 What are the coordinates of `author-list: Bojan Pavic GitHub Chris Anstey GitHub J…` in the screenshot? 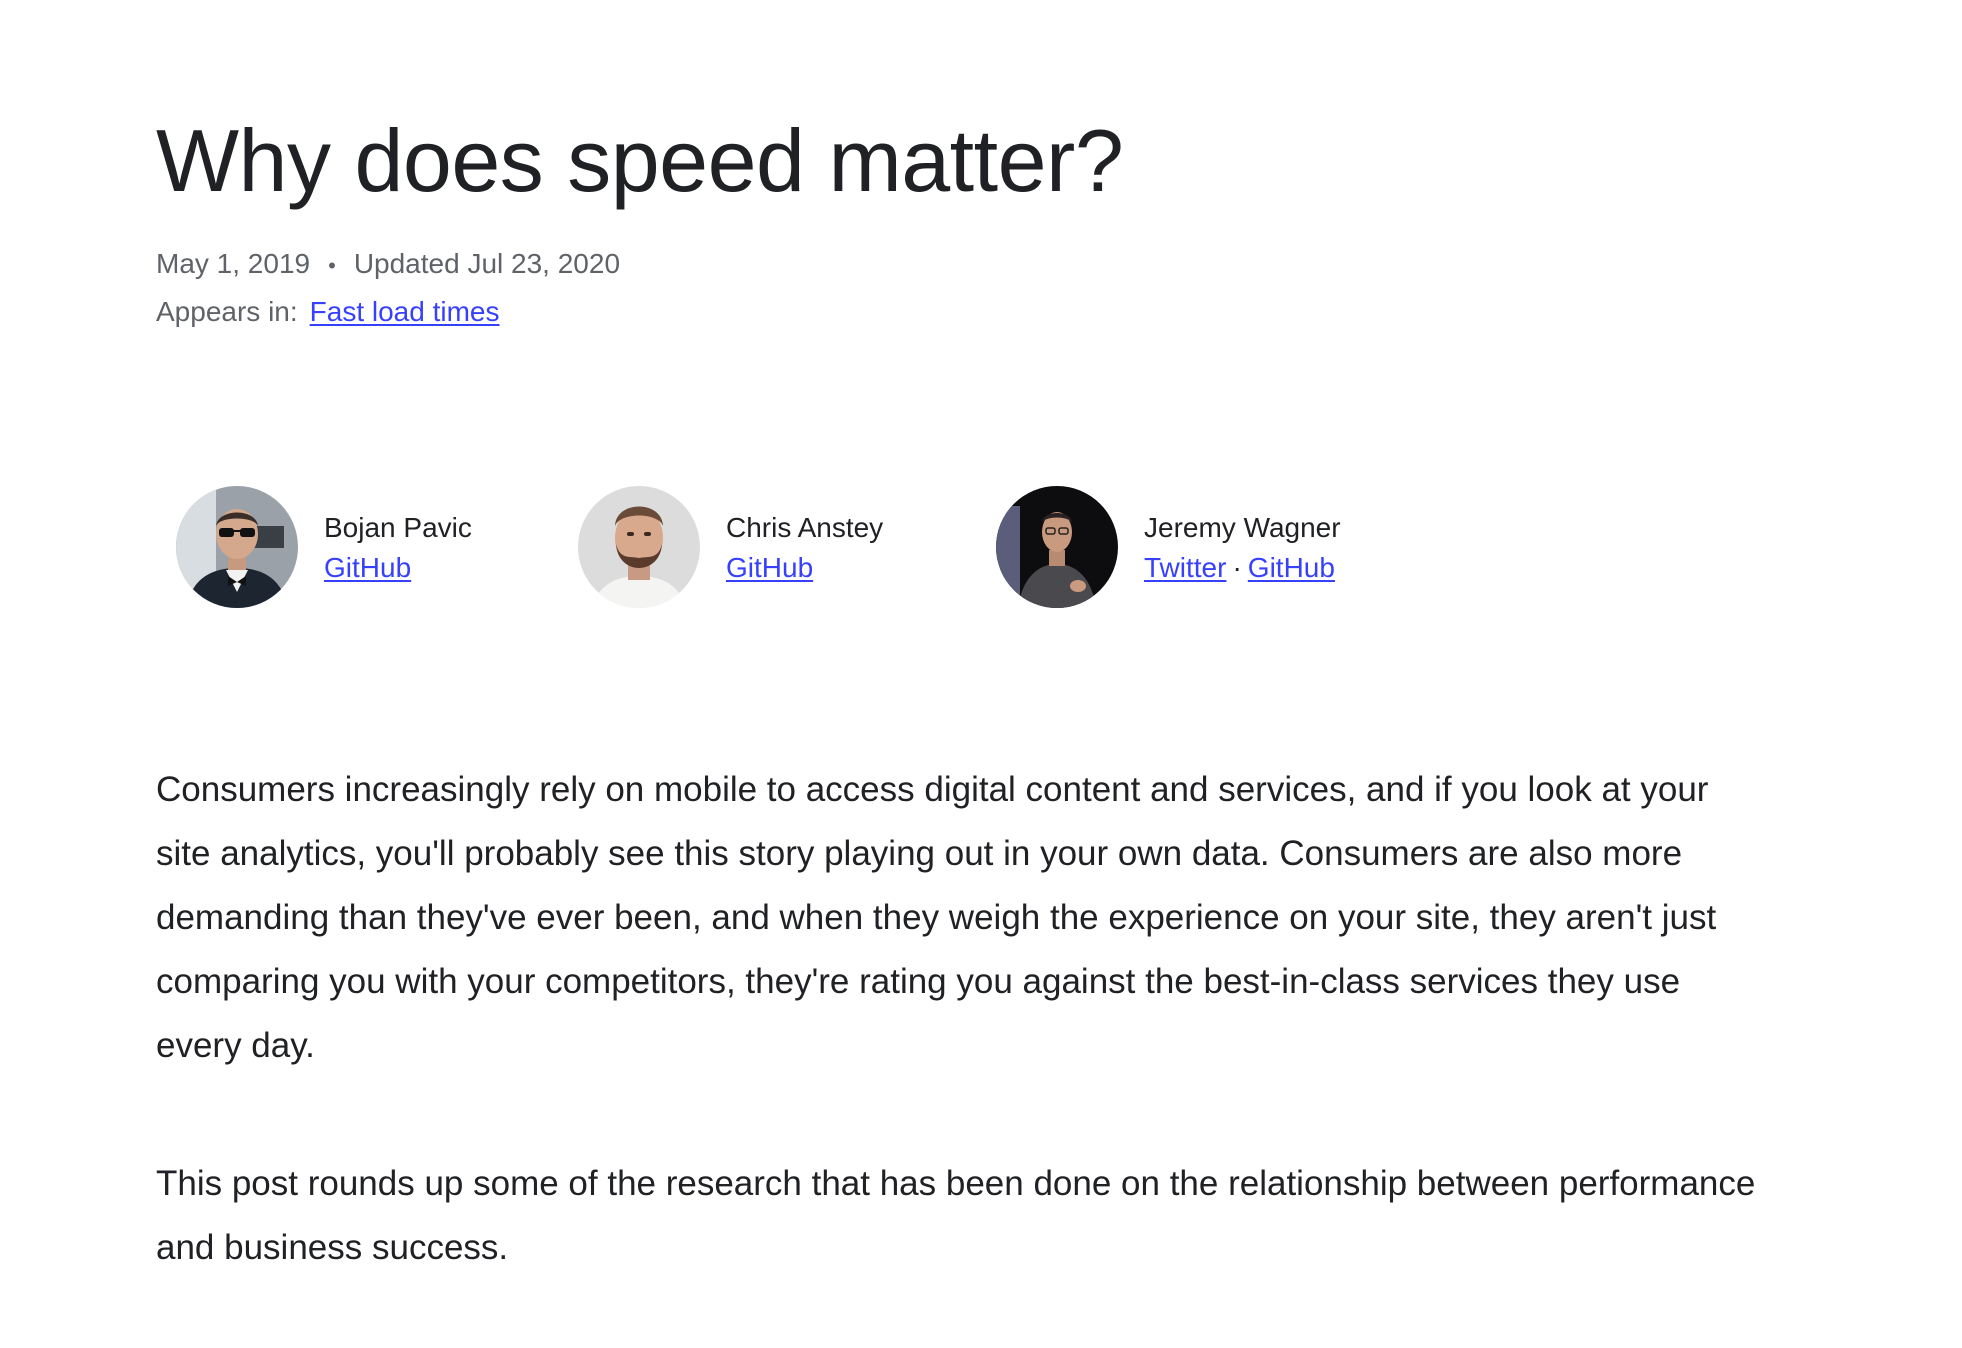 It's located at (876, 548).